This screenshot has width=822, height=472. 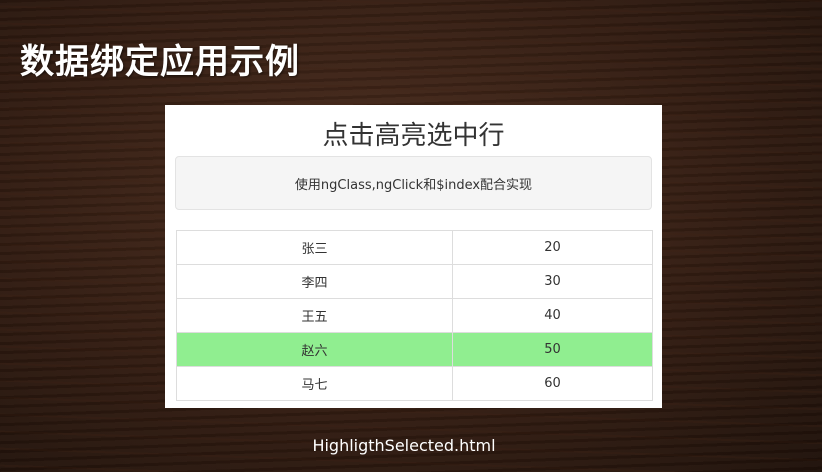 I want to click on description-text: 使用ngClass,ngClick和$index配合实现, so click(x=413, y=185).